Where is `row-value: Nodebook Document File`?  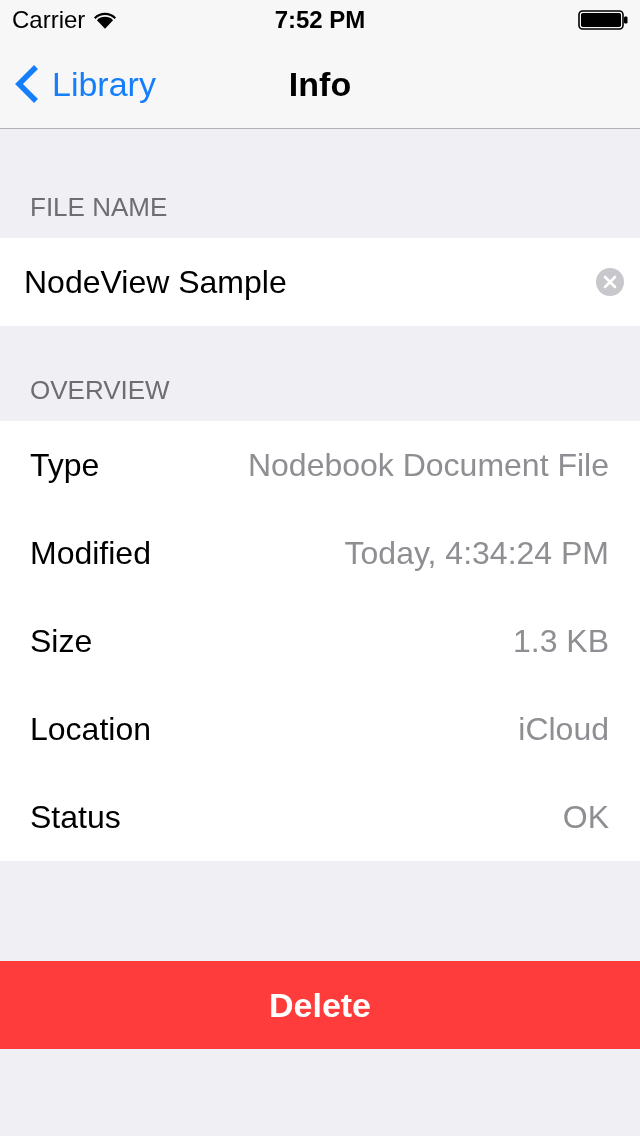
row-value: Nodebook Document File is located at coordinates (428, 465).